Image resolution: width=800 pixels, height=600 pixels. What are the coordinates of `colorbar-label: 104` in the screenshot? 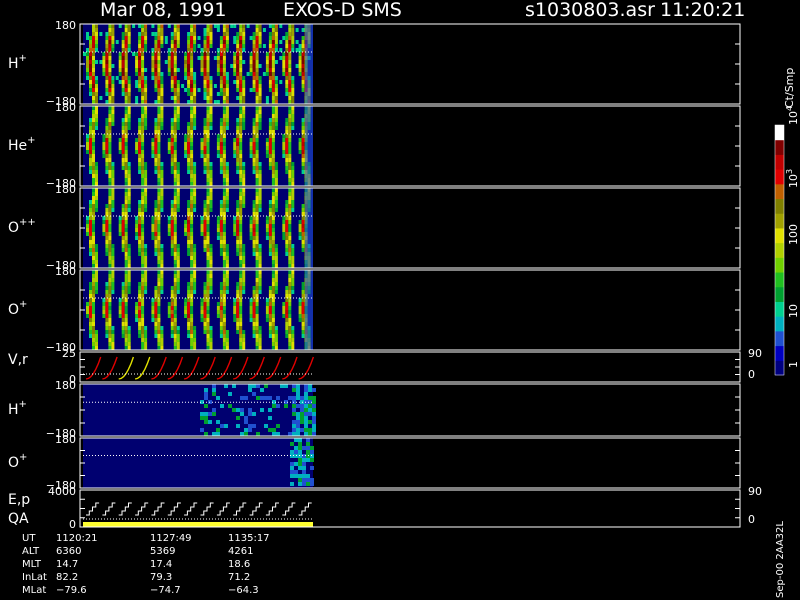 It's located at (792, 115).